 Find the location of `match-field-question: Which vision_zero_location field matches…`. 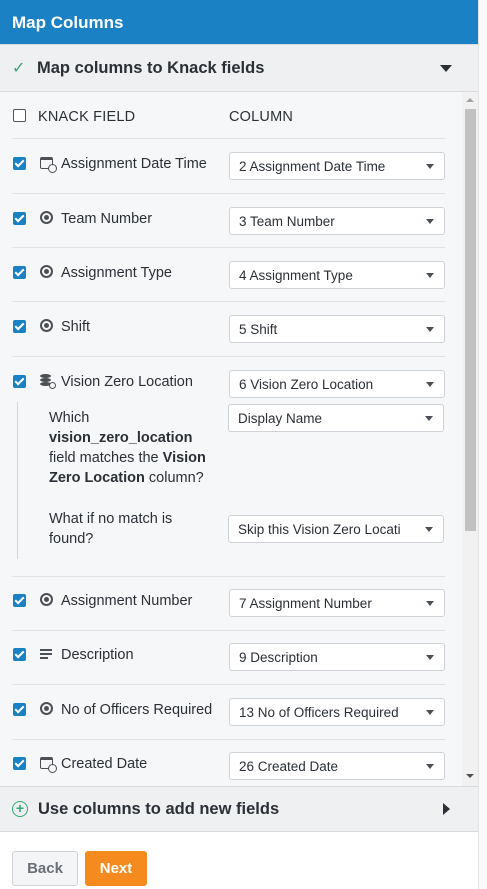

match-field-question: Which vision_zero_location field matches… is located at coordinates (127, 448).